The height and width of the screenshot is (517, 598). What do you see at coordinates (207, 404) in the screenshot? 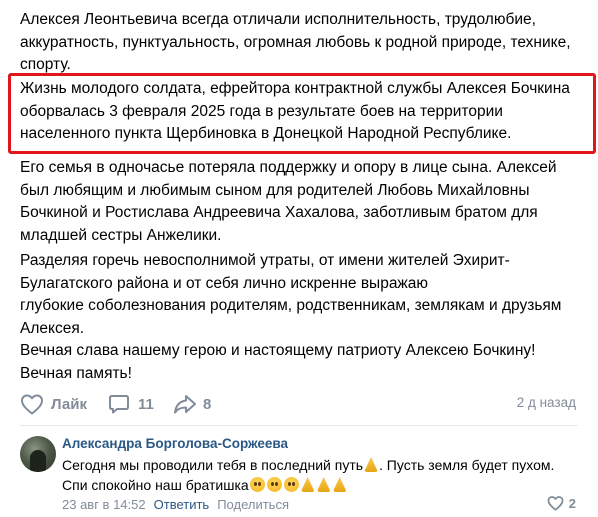
I see `shares-count: 8` at bounding box center [207, 404].